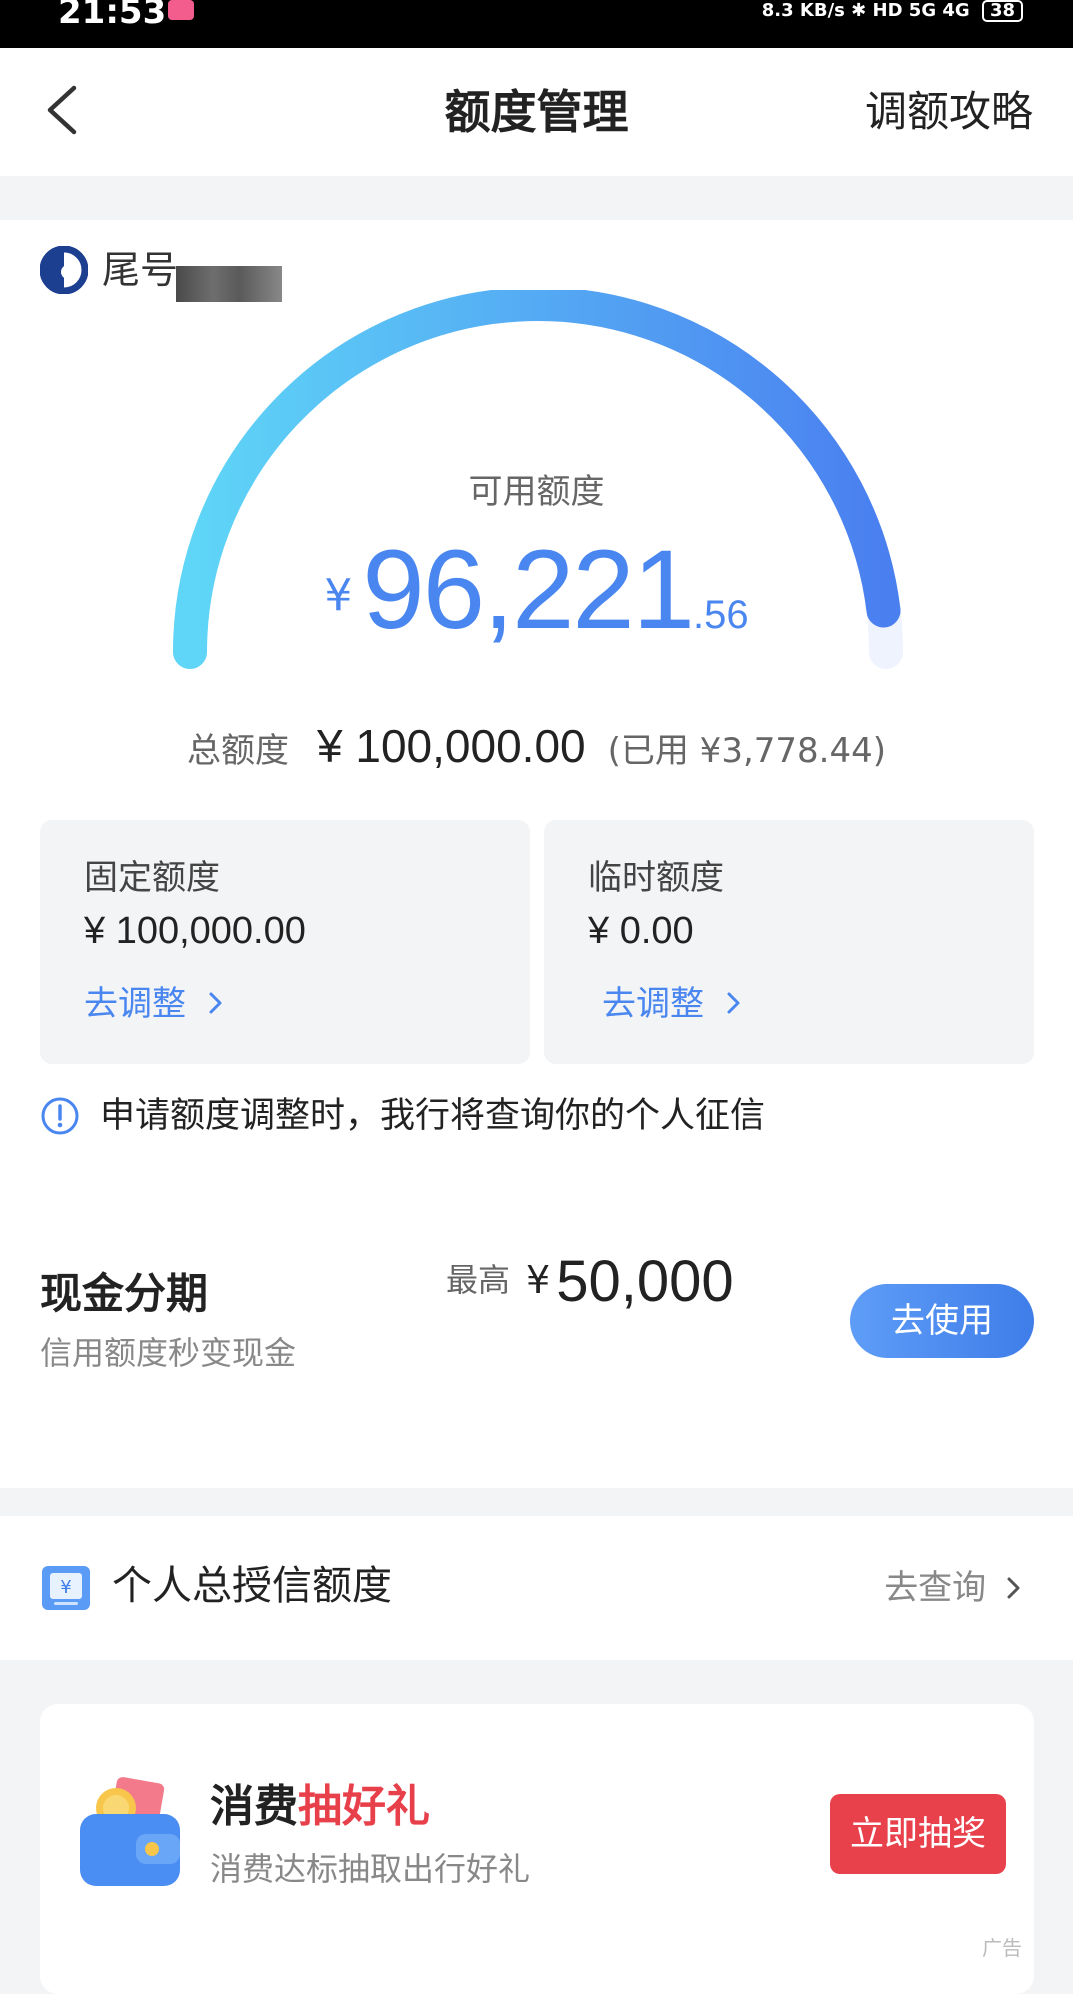 The image size is (1073, 1994). I want to click on query-credit-link: 去查询, so click(954, 1588).